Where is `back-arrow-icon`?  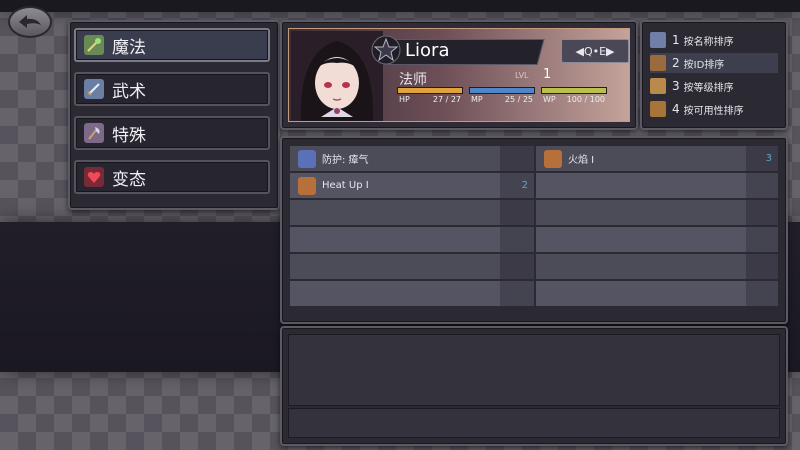
back-arrow-icon is located at coordinates (30, 21).